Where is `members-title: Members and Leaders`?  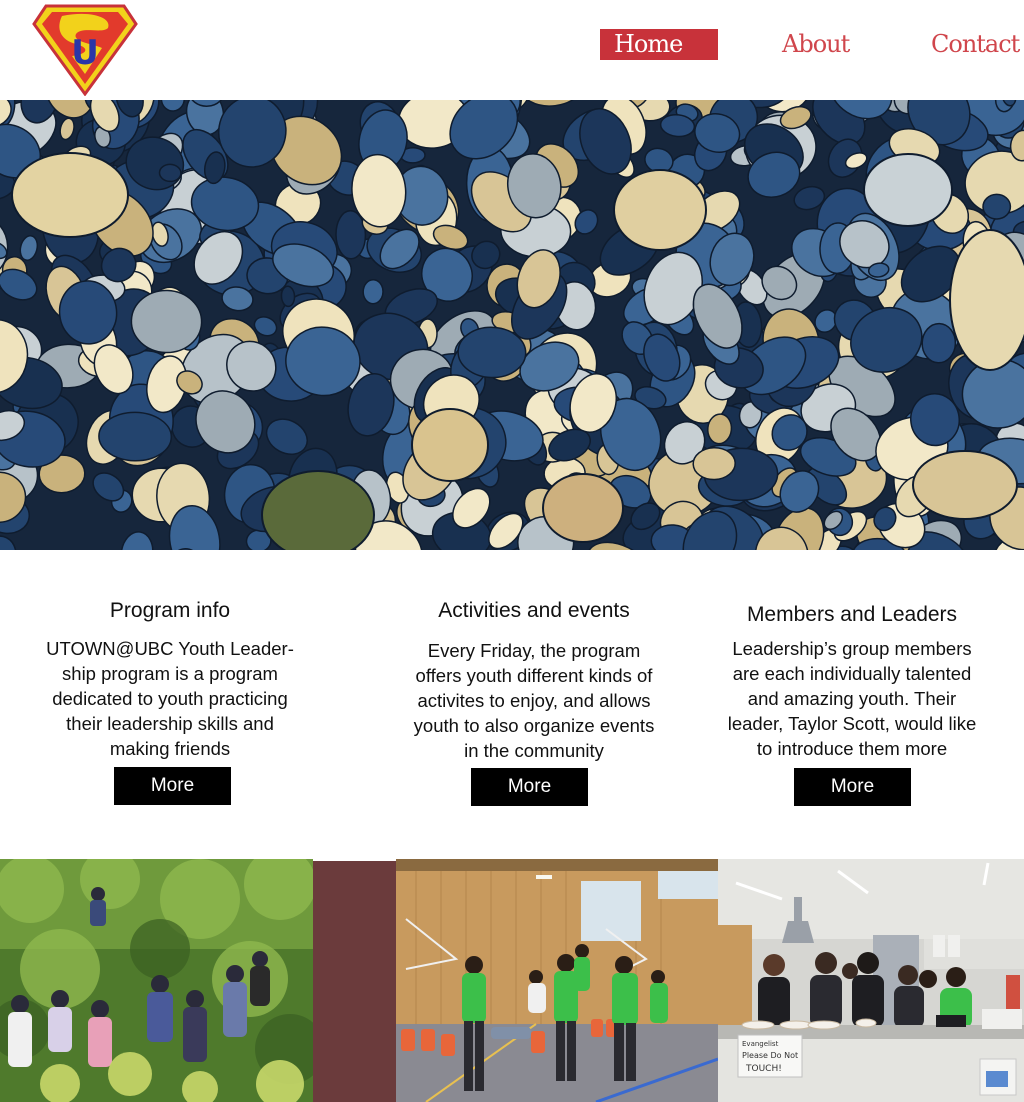 members-title: Members and Leaders is located at coordinates (852, 614).